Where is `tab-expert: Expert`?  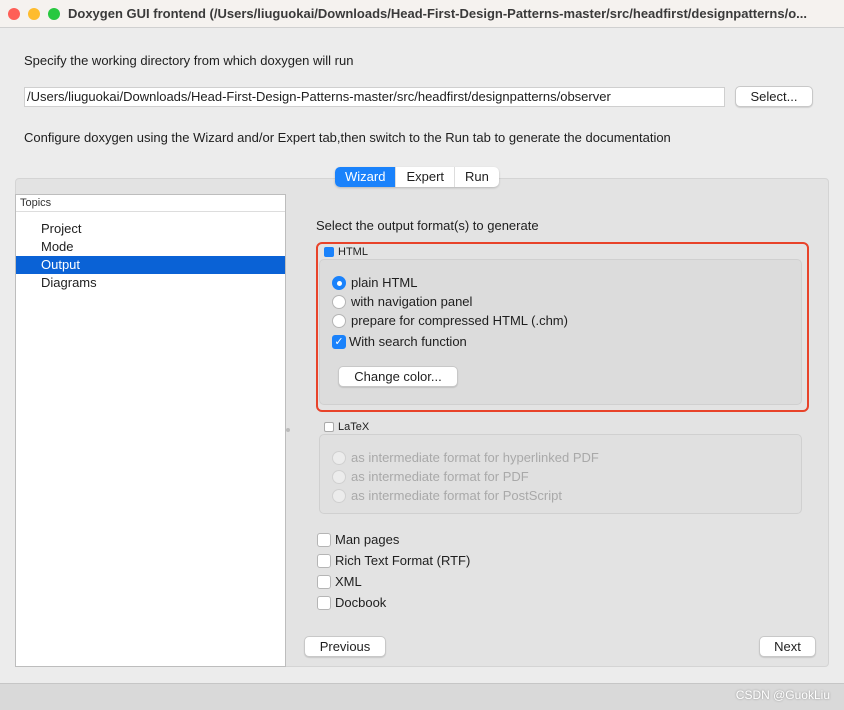
tab-expert: Expert is located at coordinates (426, 177).